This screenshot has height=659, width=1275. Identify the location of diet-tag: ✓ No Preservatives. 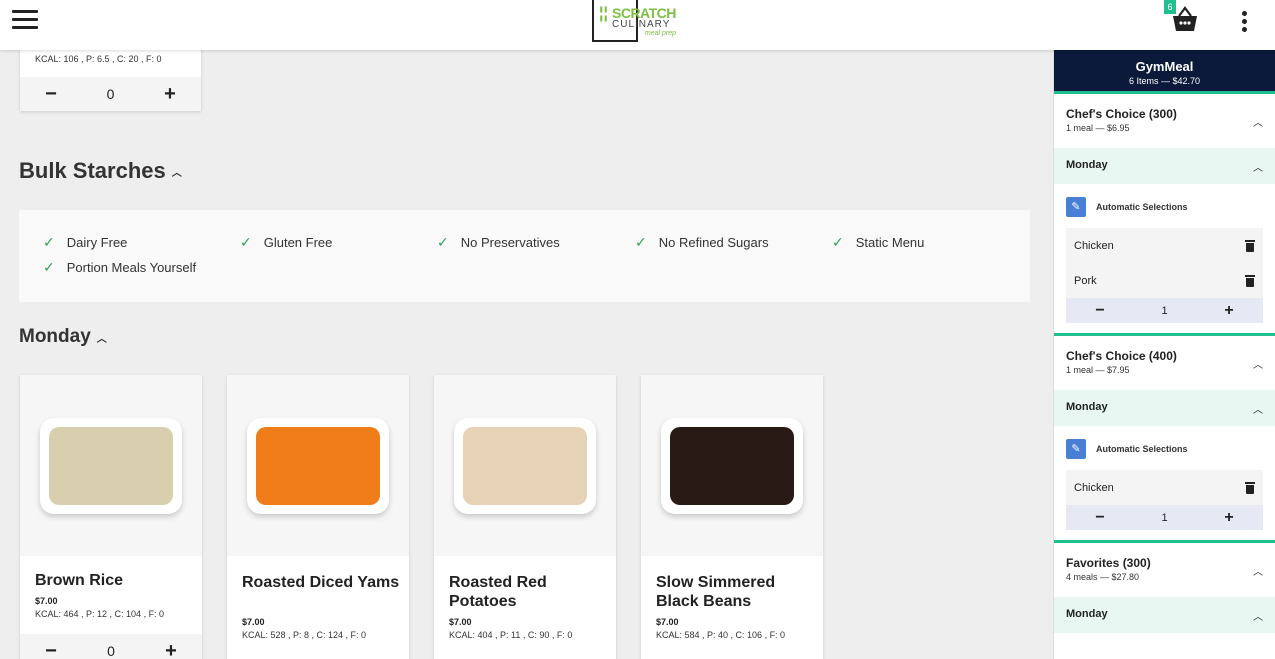
(498, 242).